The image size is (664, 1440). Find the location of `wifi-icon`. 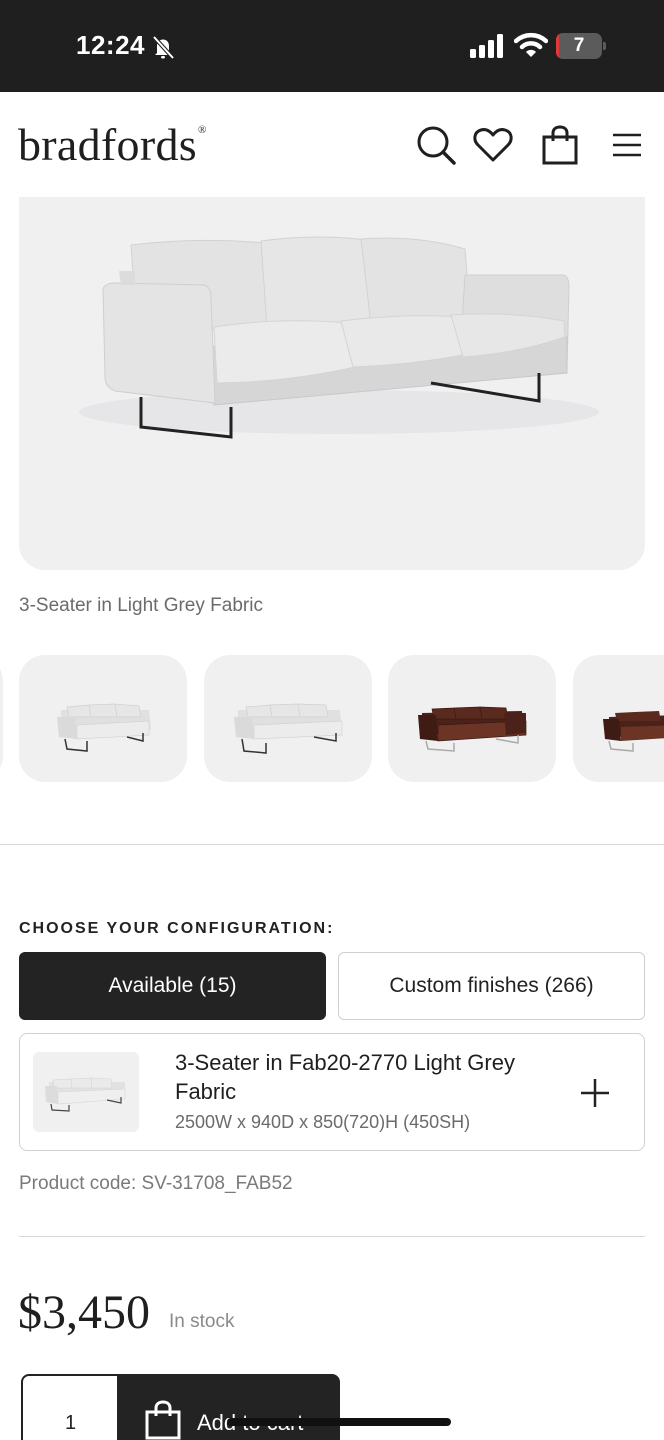

wifi-icon is located at coordinates (531, 44).